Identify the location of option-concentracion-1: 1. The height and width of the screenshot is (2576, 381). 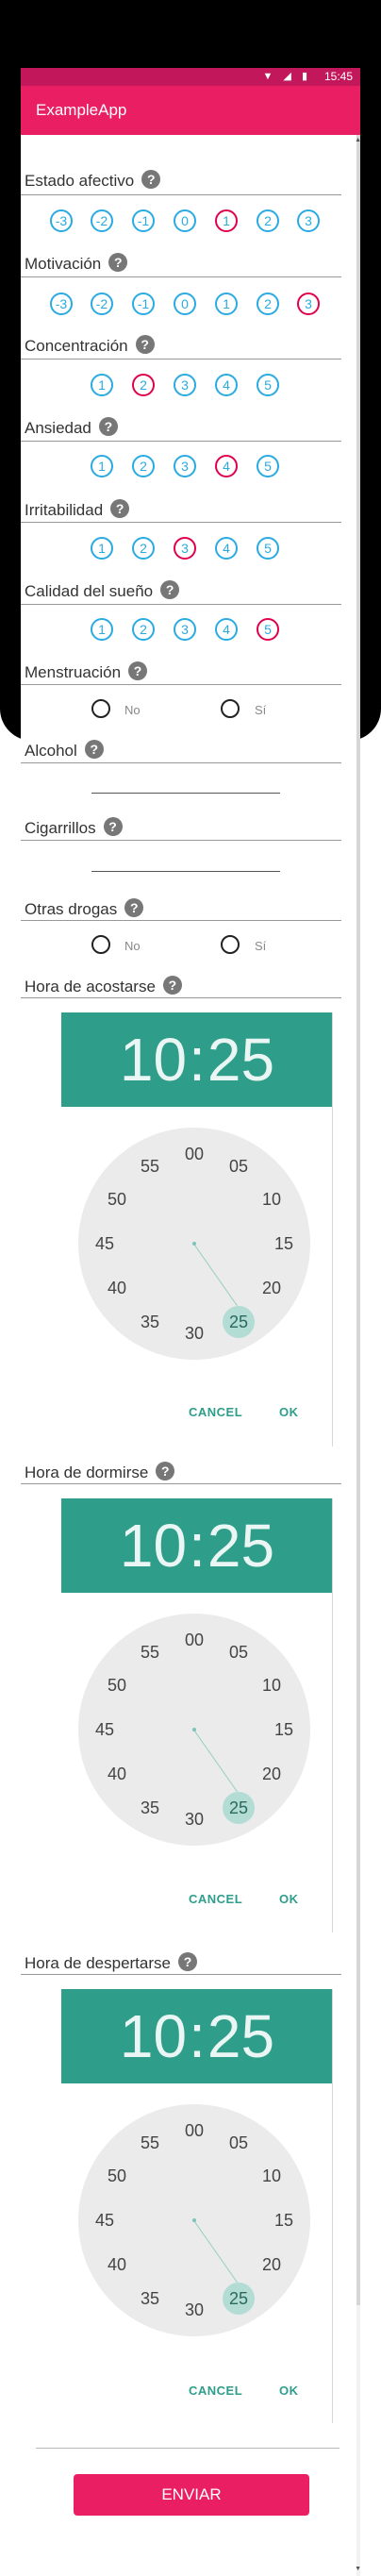
(102, 385).